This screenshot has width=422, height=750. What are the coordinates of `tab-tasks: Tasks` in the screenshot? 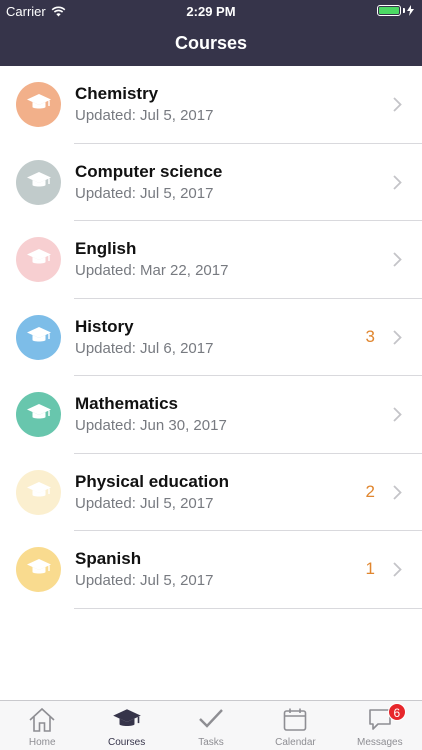 It's located at (211, 725).